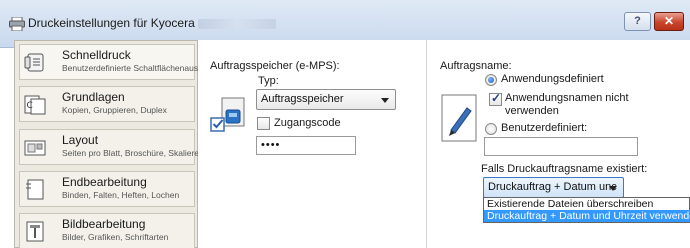 The image size is (690, 248). What do you see at coordinates (459, 118) in the screenshot?
I see `edit-job-name-icon` at bounding box center [459, 118].